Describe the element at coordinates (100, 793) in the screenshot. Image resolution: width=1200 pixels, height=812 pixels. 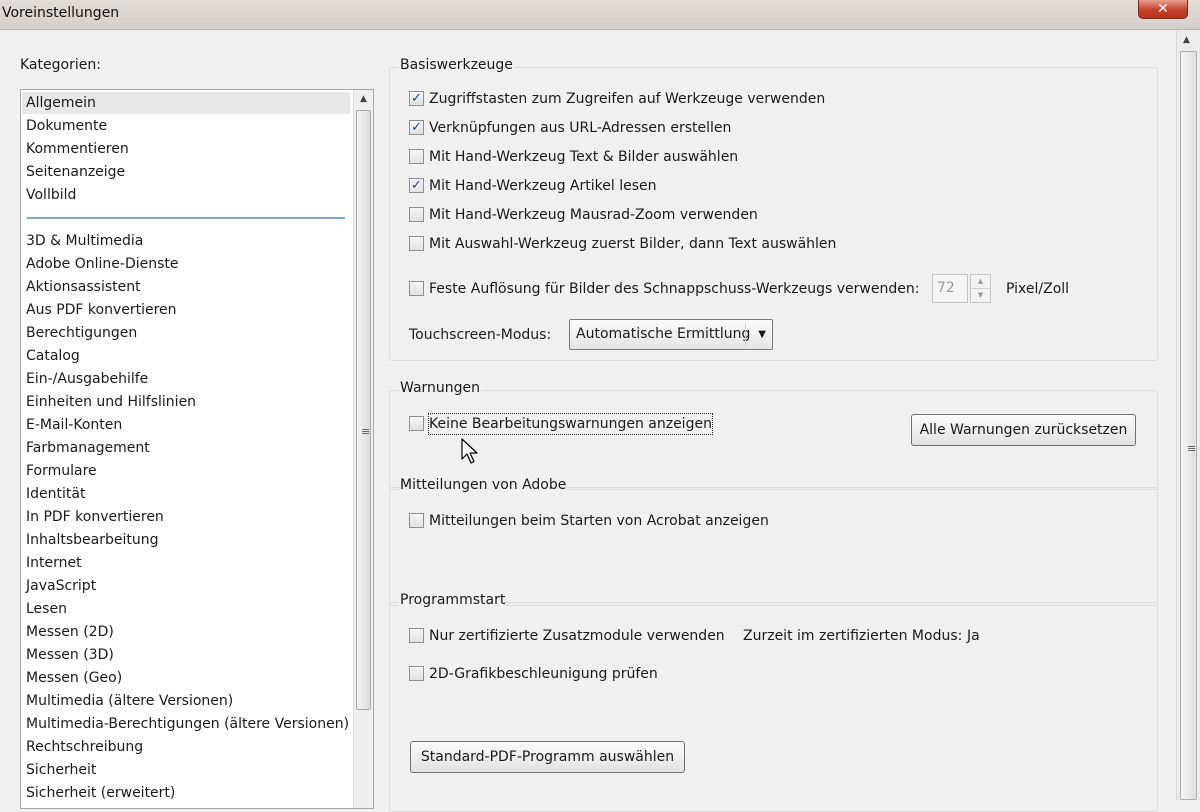
I see `category-item: Sicherheit (erweitert)` at that location.